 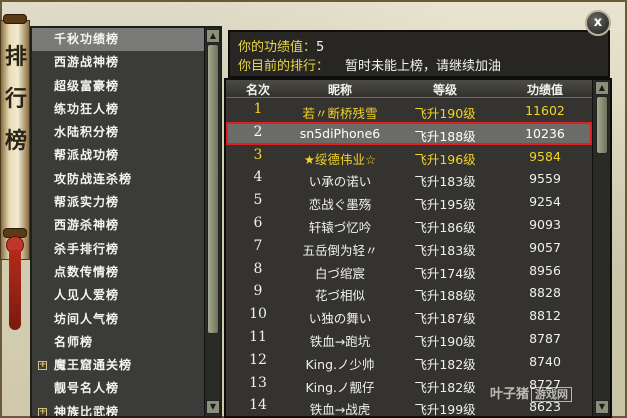 What do you see at coordinates (340, 341) in the screenshot?
I see `name-cell: 铁血→跑坑` at bounding box center [340, 341].